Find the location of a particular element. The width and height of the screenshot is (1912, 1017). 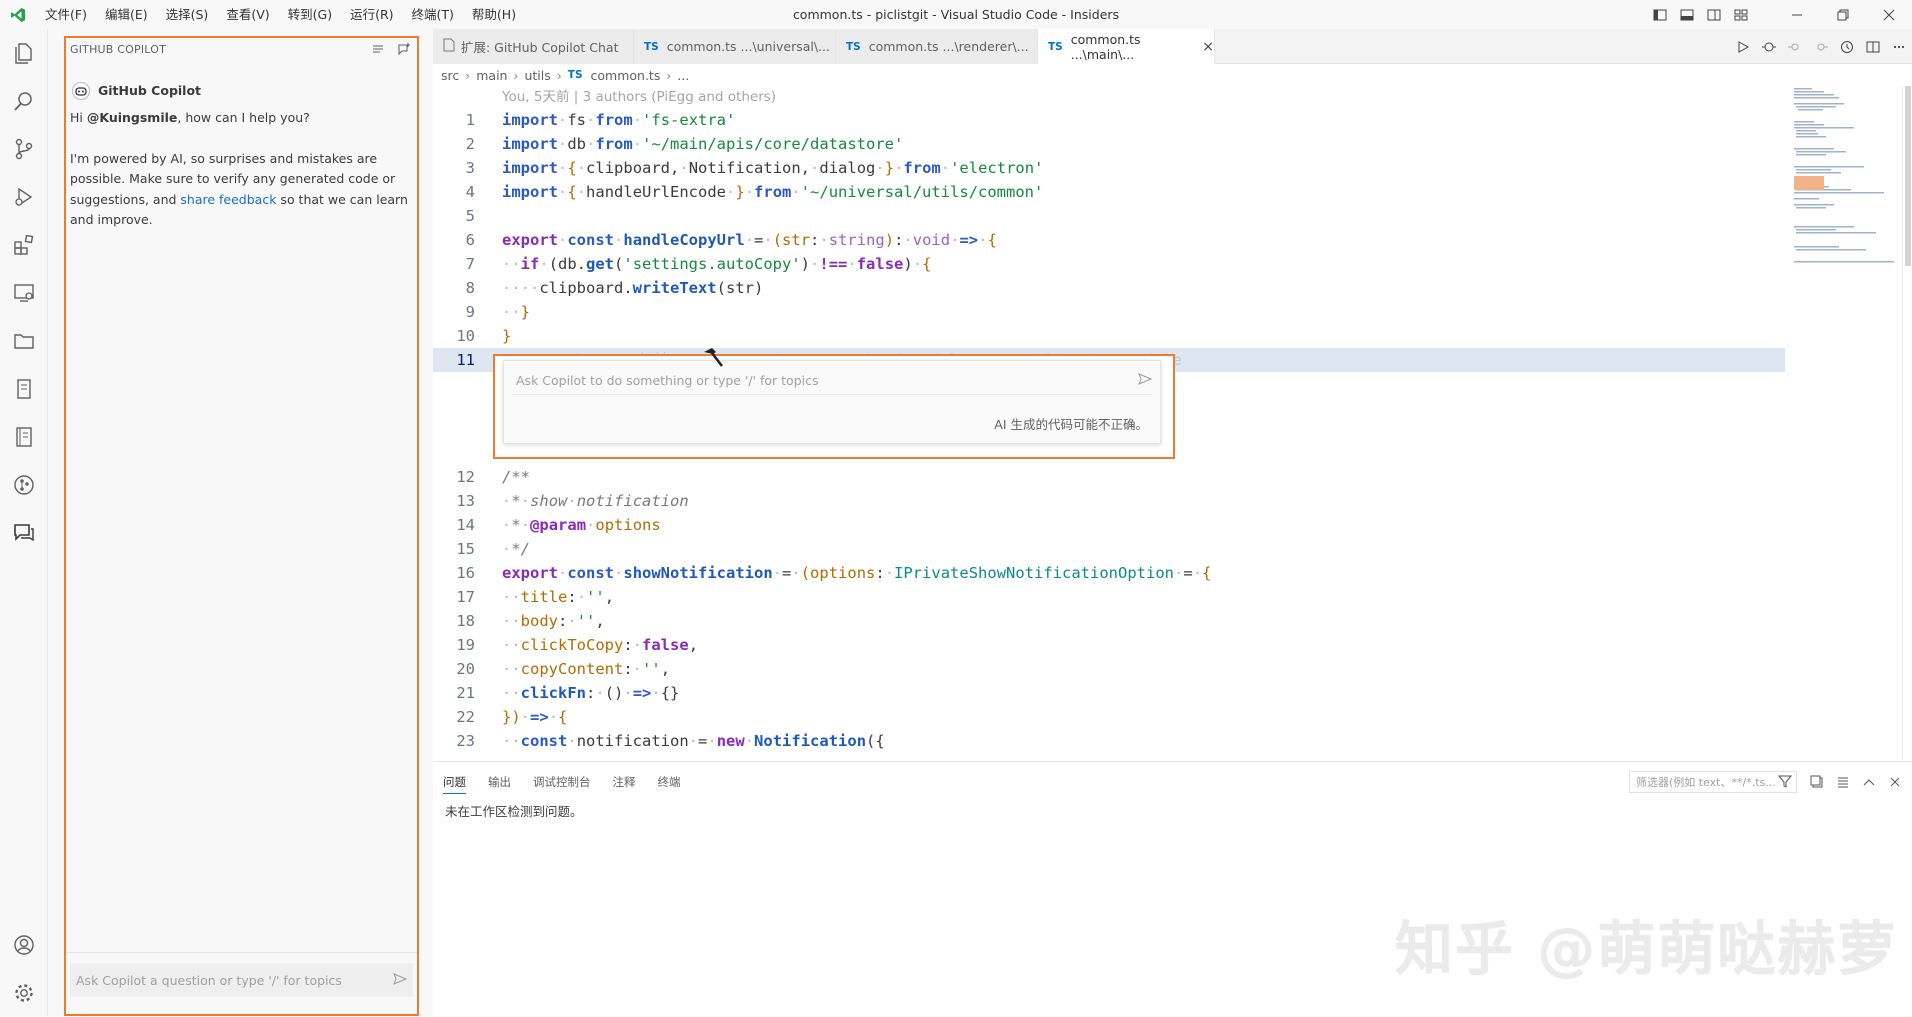

copilot-avatar-icon is located at coordinates (81, 91).